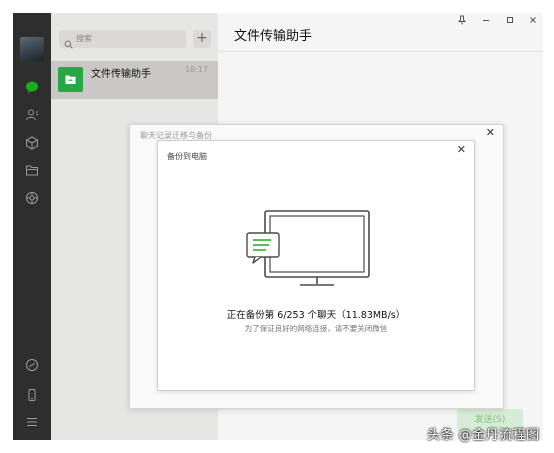 This screenshot has height=453, width=554. What do you see at coordinates (70, 79) in the screenshot?
I see `file-transfer-avatar` at bounding box center [70, 79].